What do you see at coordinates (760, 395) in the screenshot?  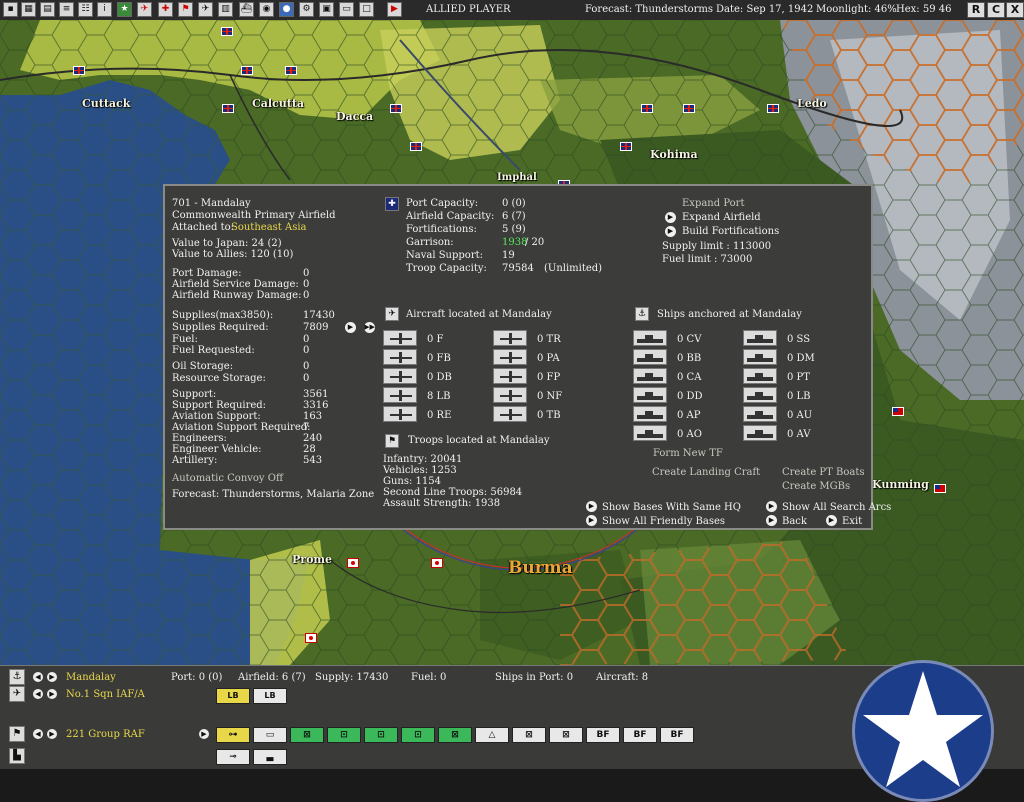 I see `landing-ship-button` at bounding box center [760, 395].